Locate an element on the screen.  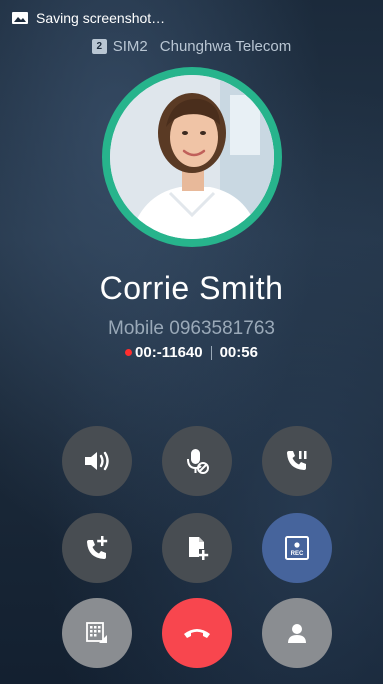
caller-number: Mobile 0963581763 is located at coordinates (191, 328).